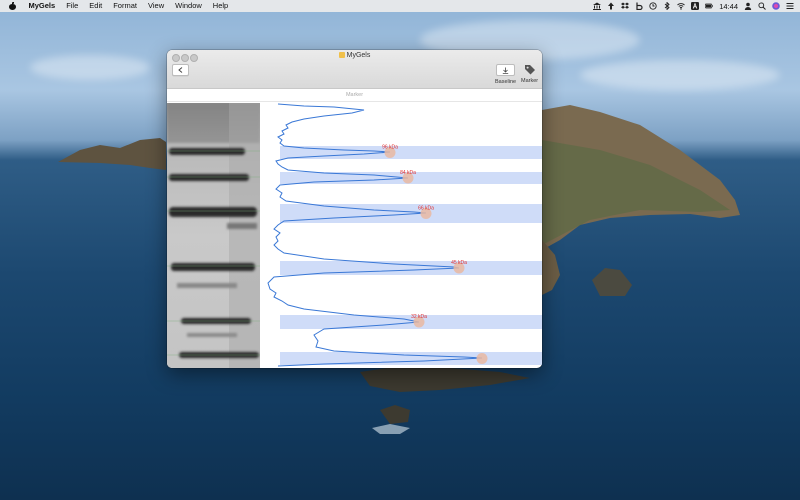  I want to click on baseline-tool: Baseline, so click(505, 74).